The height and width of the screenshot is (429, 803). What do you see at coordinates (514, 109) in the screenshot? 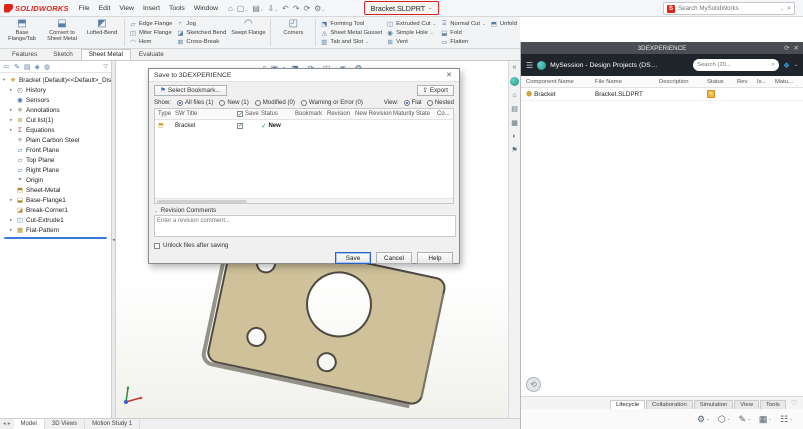
I see `design-library-icon: ▤` at bounding box center [514, 109].